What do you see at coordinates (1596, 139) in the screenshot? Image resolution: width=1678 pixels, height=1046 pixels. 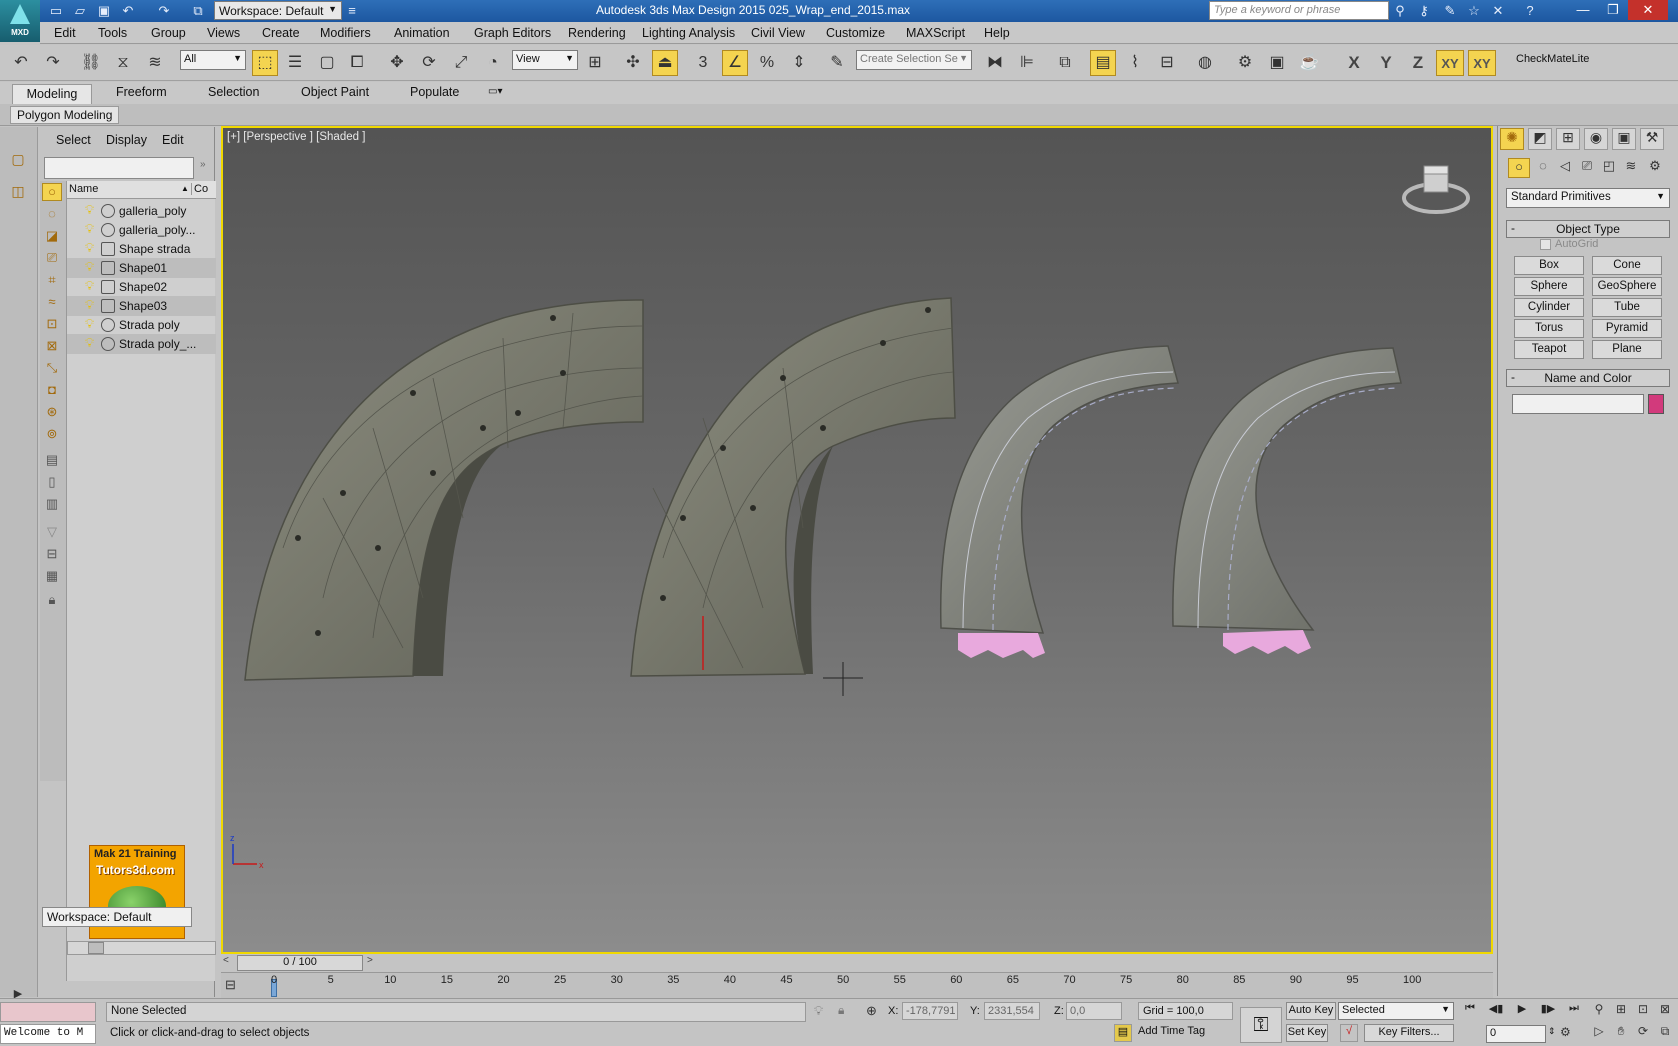 I see `motion-tab-icon: ◉` at bounding box center [1596, 139].